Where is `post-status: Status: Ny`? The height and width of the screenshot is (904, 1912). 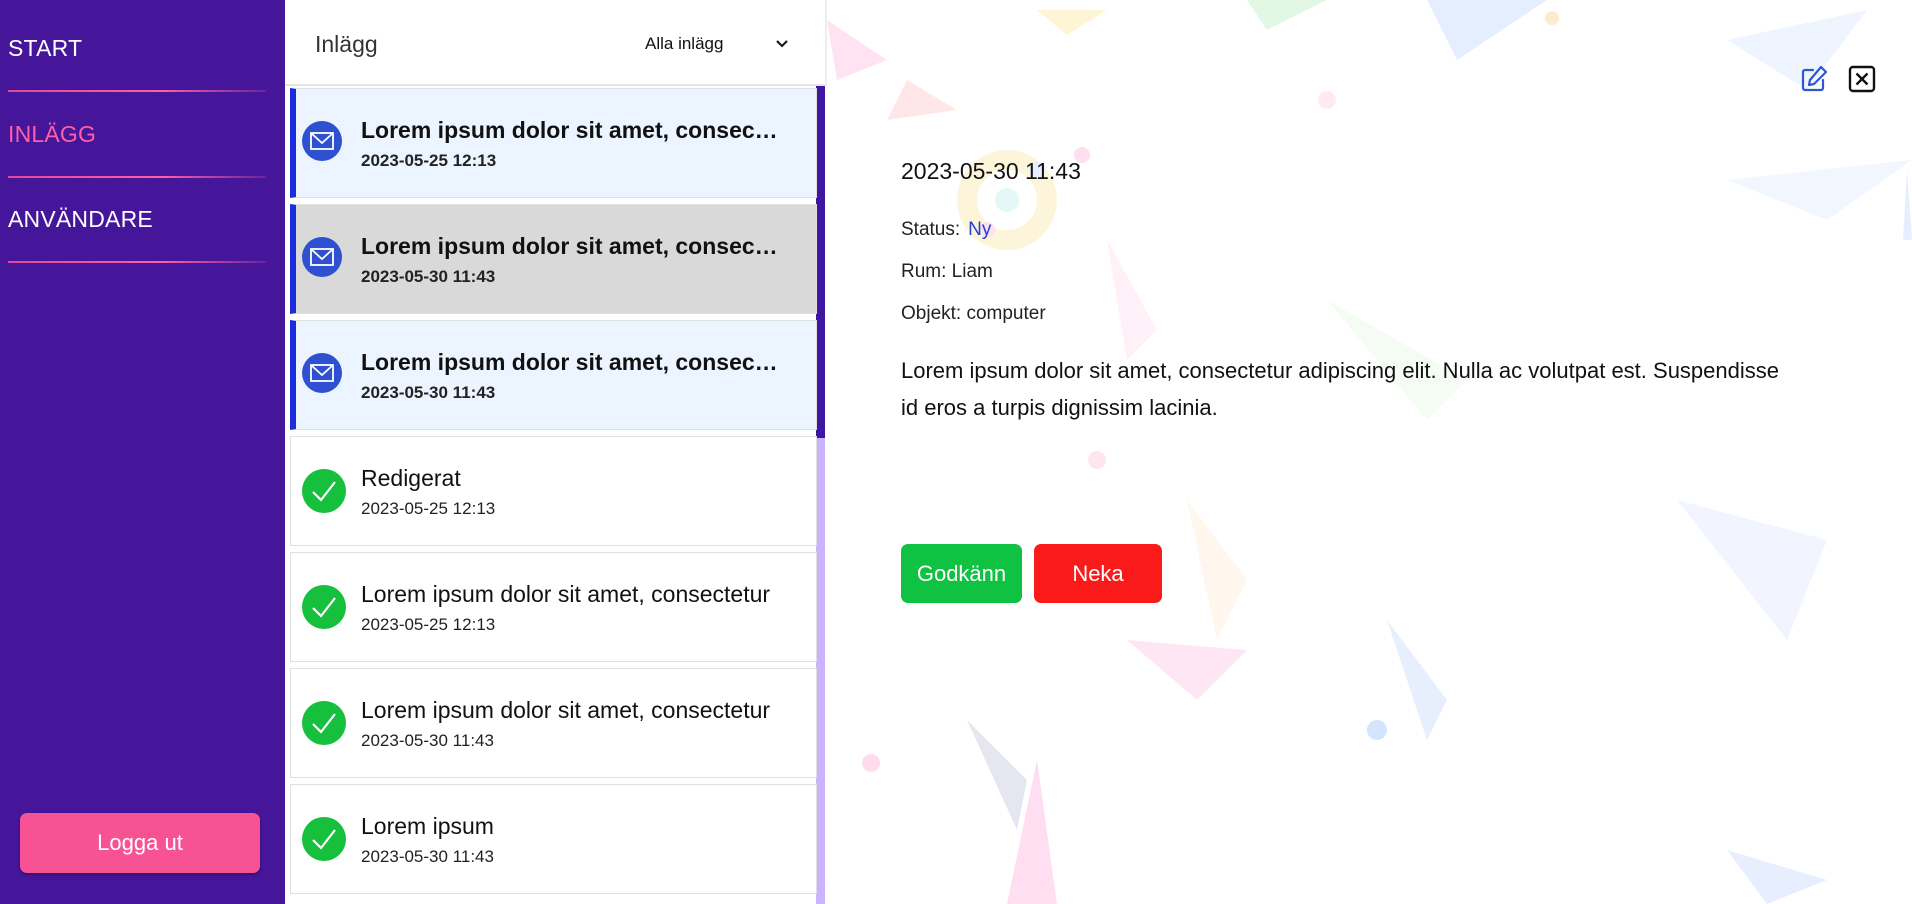
post-status: Status: Ny is located at coordinates (946, 230).